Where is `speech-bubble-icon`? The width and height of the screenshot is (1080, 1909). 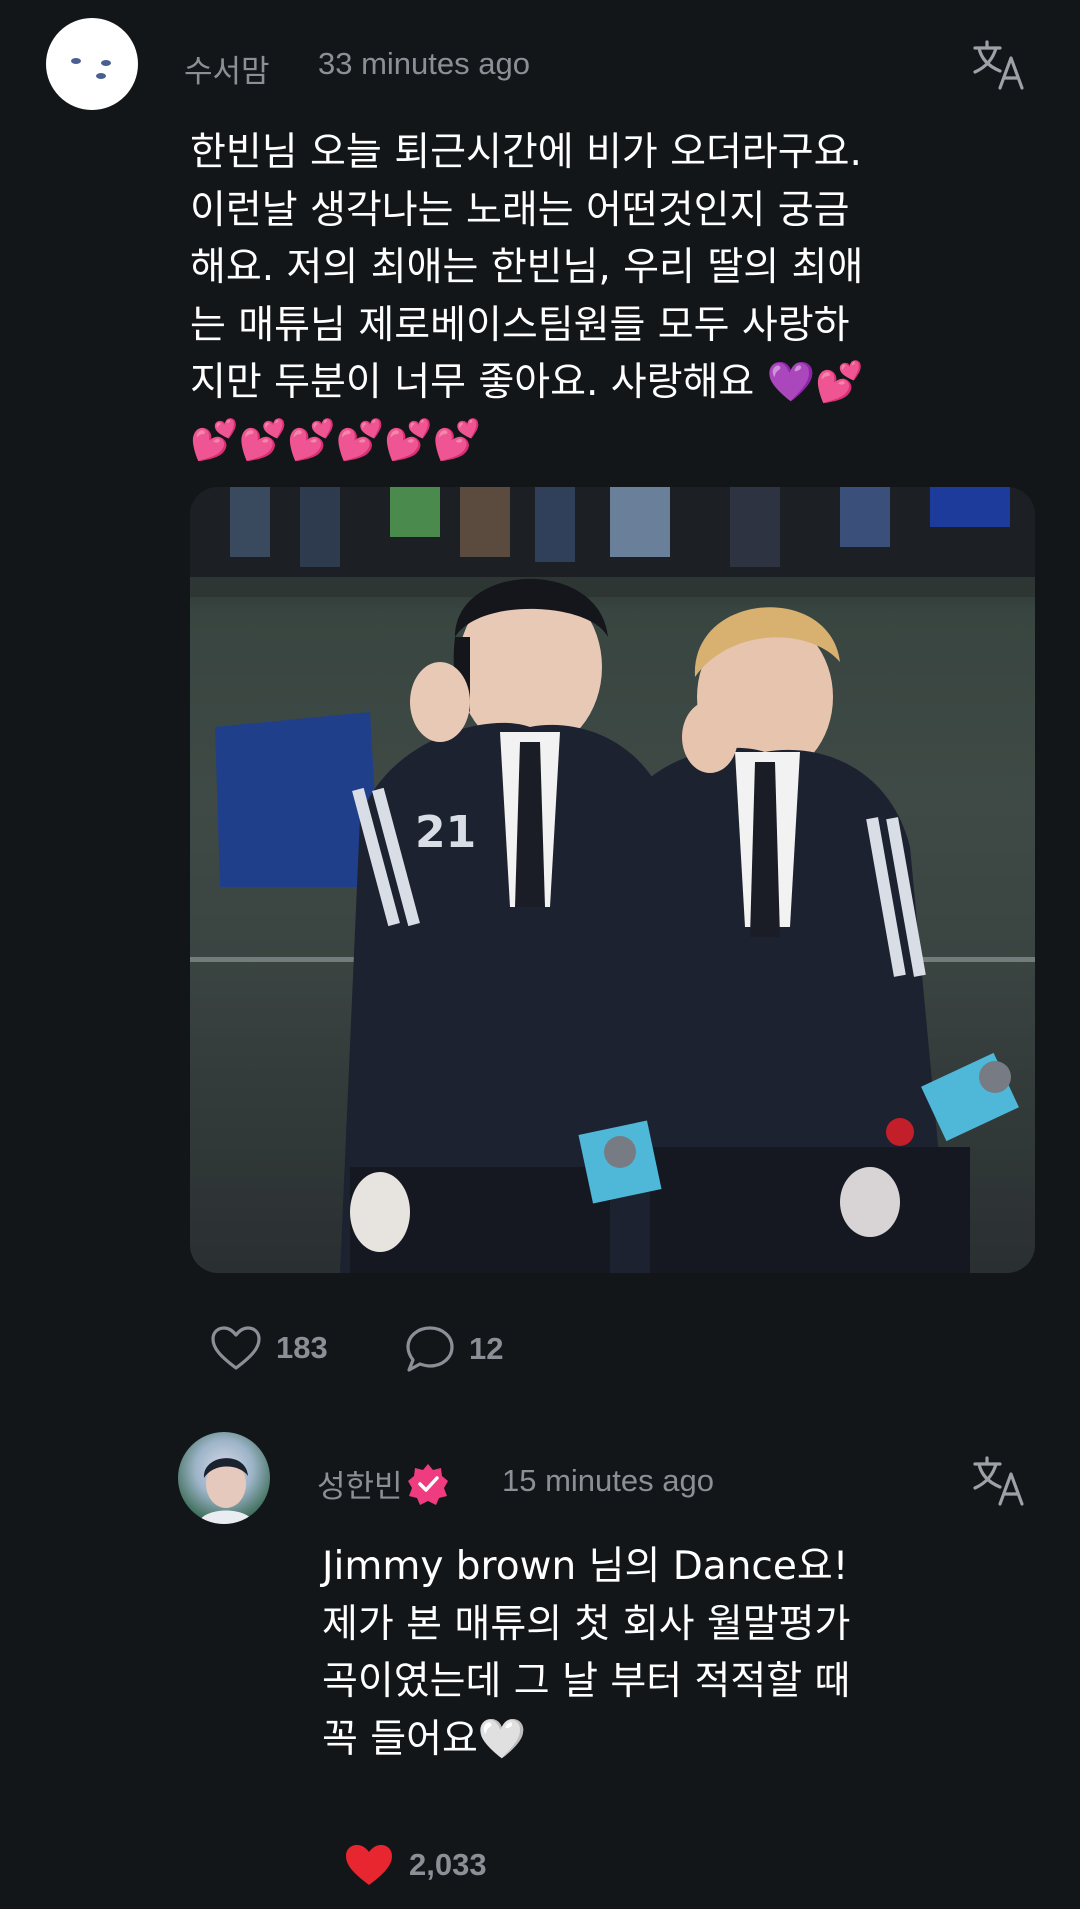 speech-bubble-icon is located at coordinates (430, 1349).